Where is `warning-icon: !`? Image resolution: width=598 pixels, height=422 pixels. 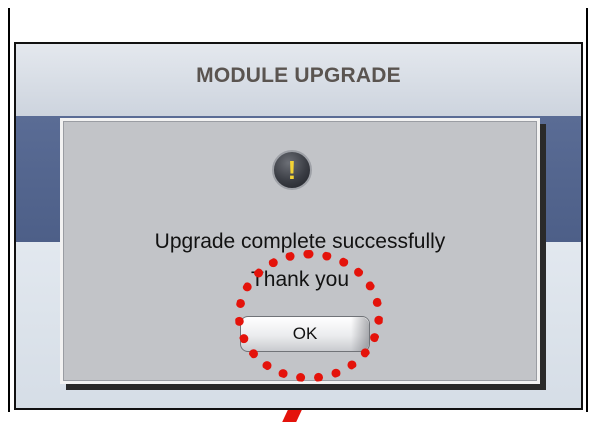
warning-icon: ! is located at coordinates (292, 170).